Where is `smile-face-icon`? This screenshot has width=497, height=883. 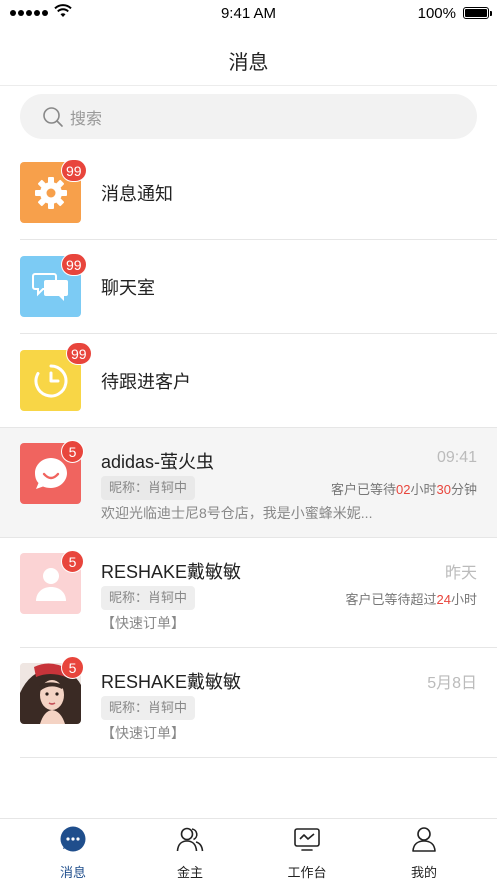
smile-face-icon is located at coordinates (50, 473).